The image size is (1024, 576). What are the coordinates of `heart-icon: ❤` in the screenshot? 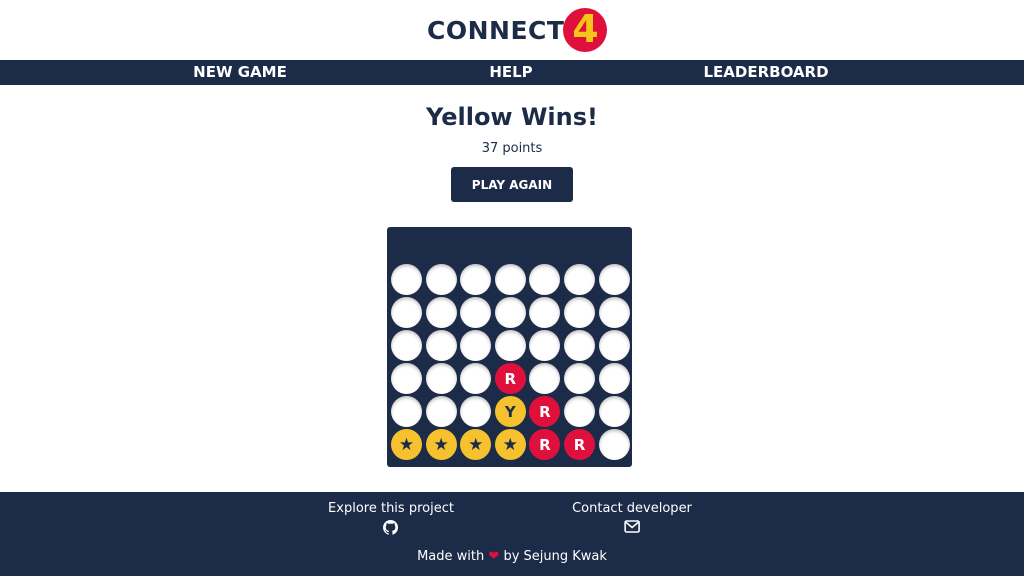 It's located at (494, 556).